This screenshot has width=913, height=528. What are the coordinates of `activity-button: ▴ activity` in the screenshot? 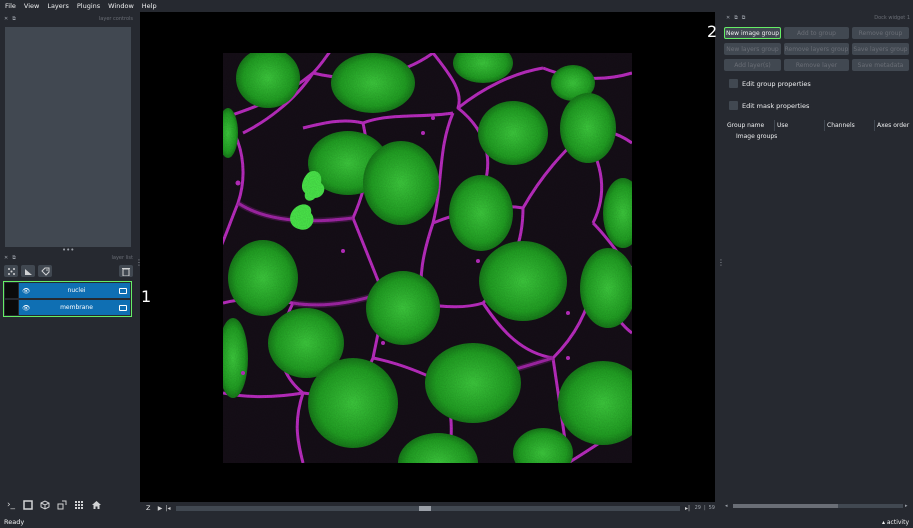 It's located at (895, 522).